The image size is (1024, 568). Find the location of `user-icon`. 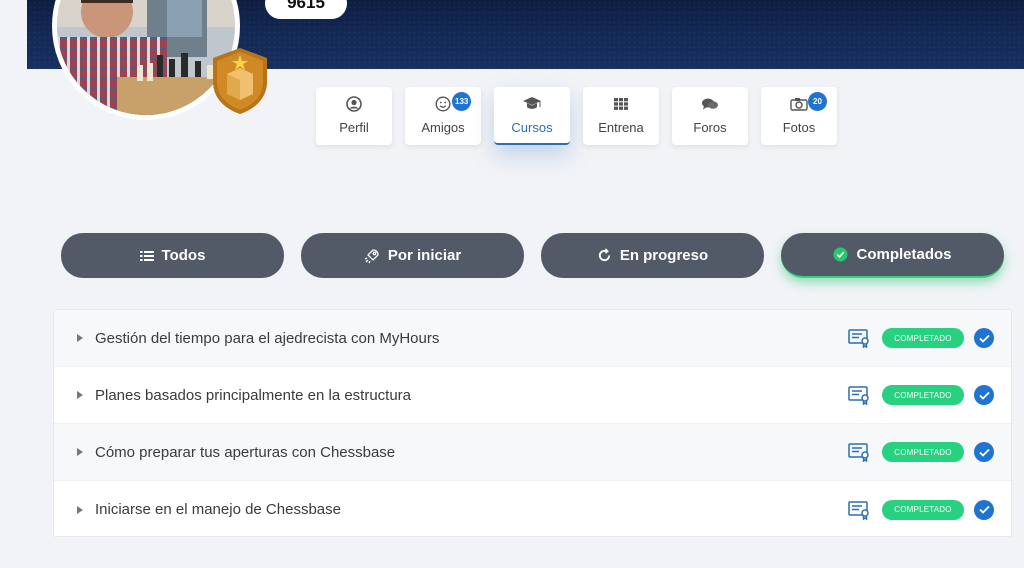

user-icon is located at coordinates (354, 104).